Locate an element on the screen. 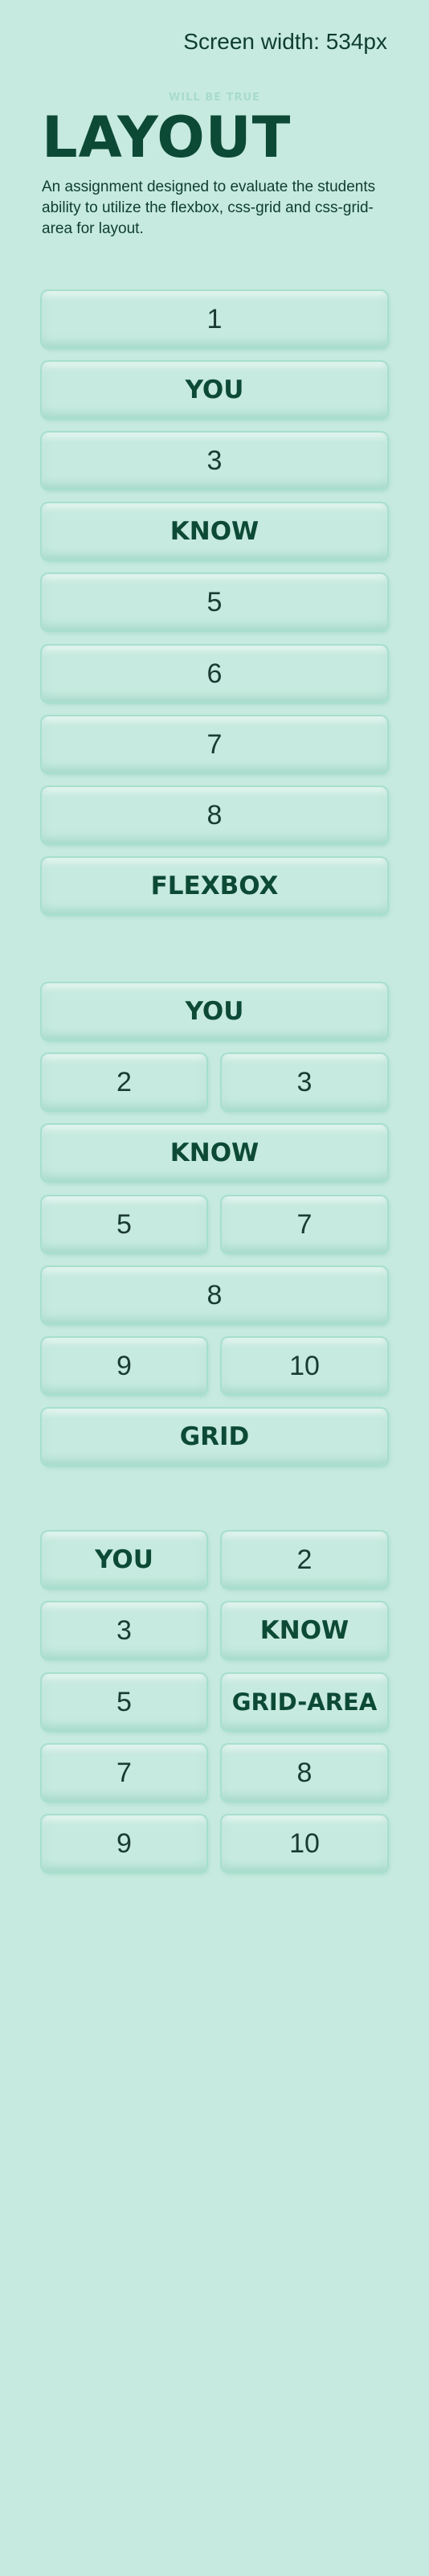 The width and height of the screenshot is (429, 2576). flexbox-item-7: 7 is located at coordinates (214, 744).